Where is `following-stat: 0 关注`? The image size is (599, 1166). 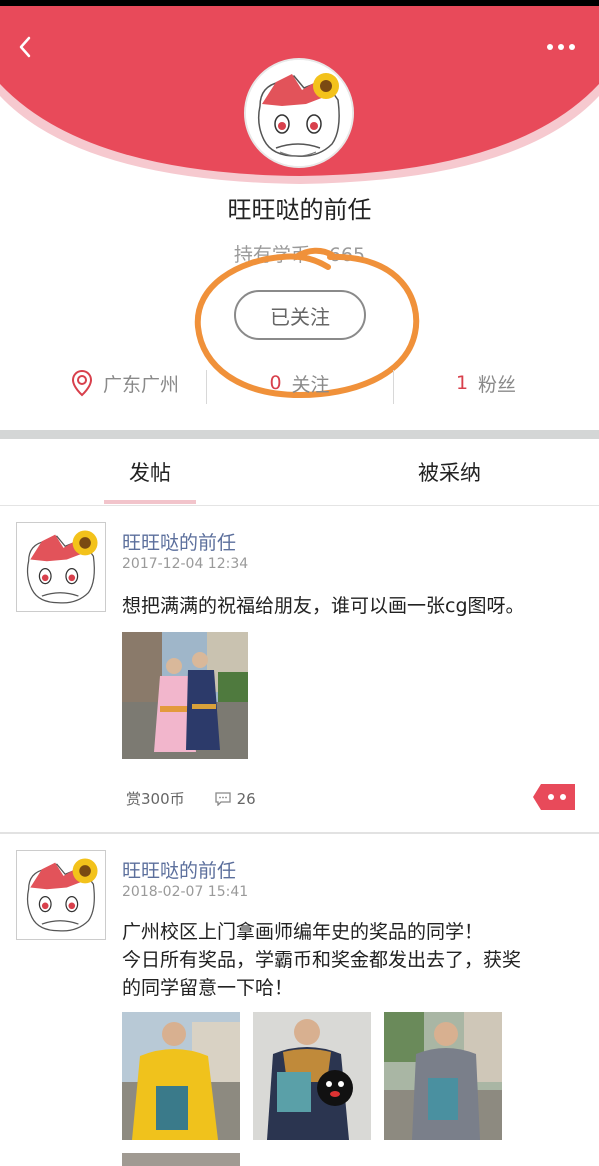
following-stat: 0 关注 is located at coordinates (299, 383).